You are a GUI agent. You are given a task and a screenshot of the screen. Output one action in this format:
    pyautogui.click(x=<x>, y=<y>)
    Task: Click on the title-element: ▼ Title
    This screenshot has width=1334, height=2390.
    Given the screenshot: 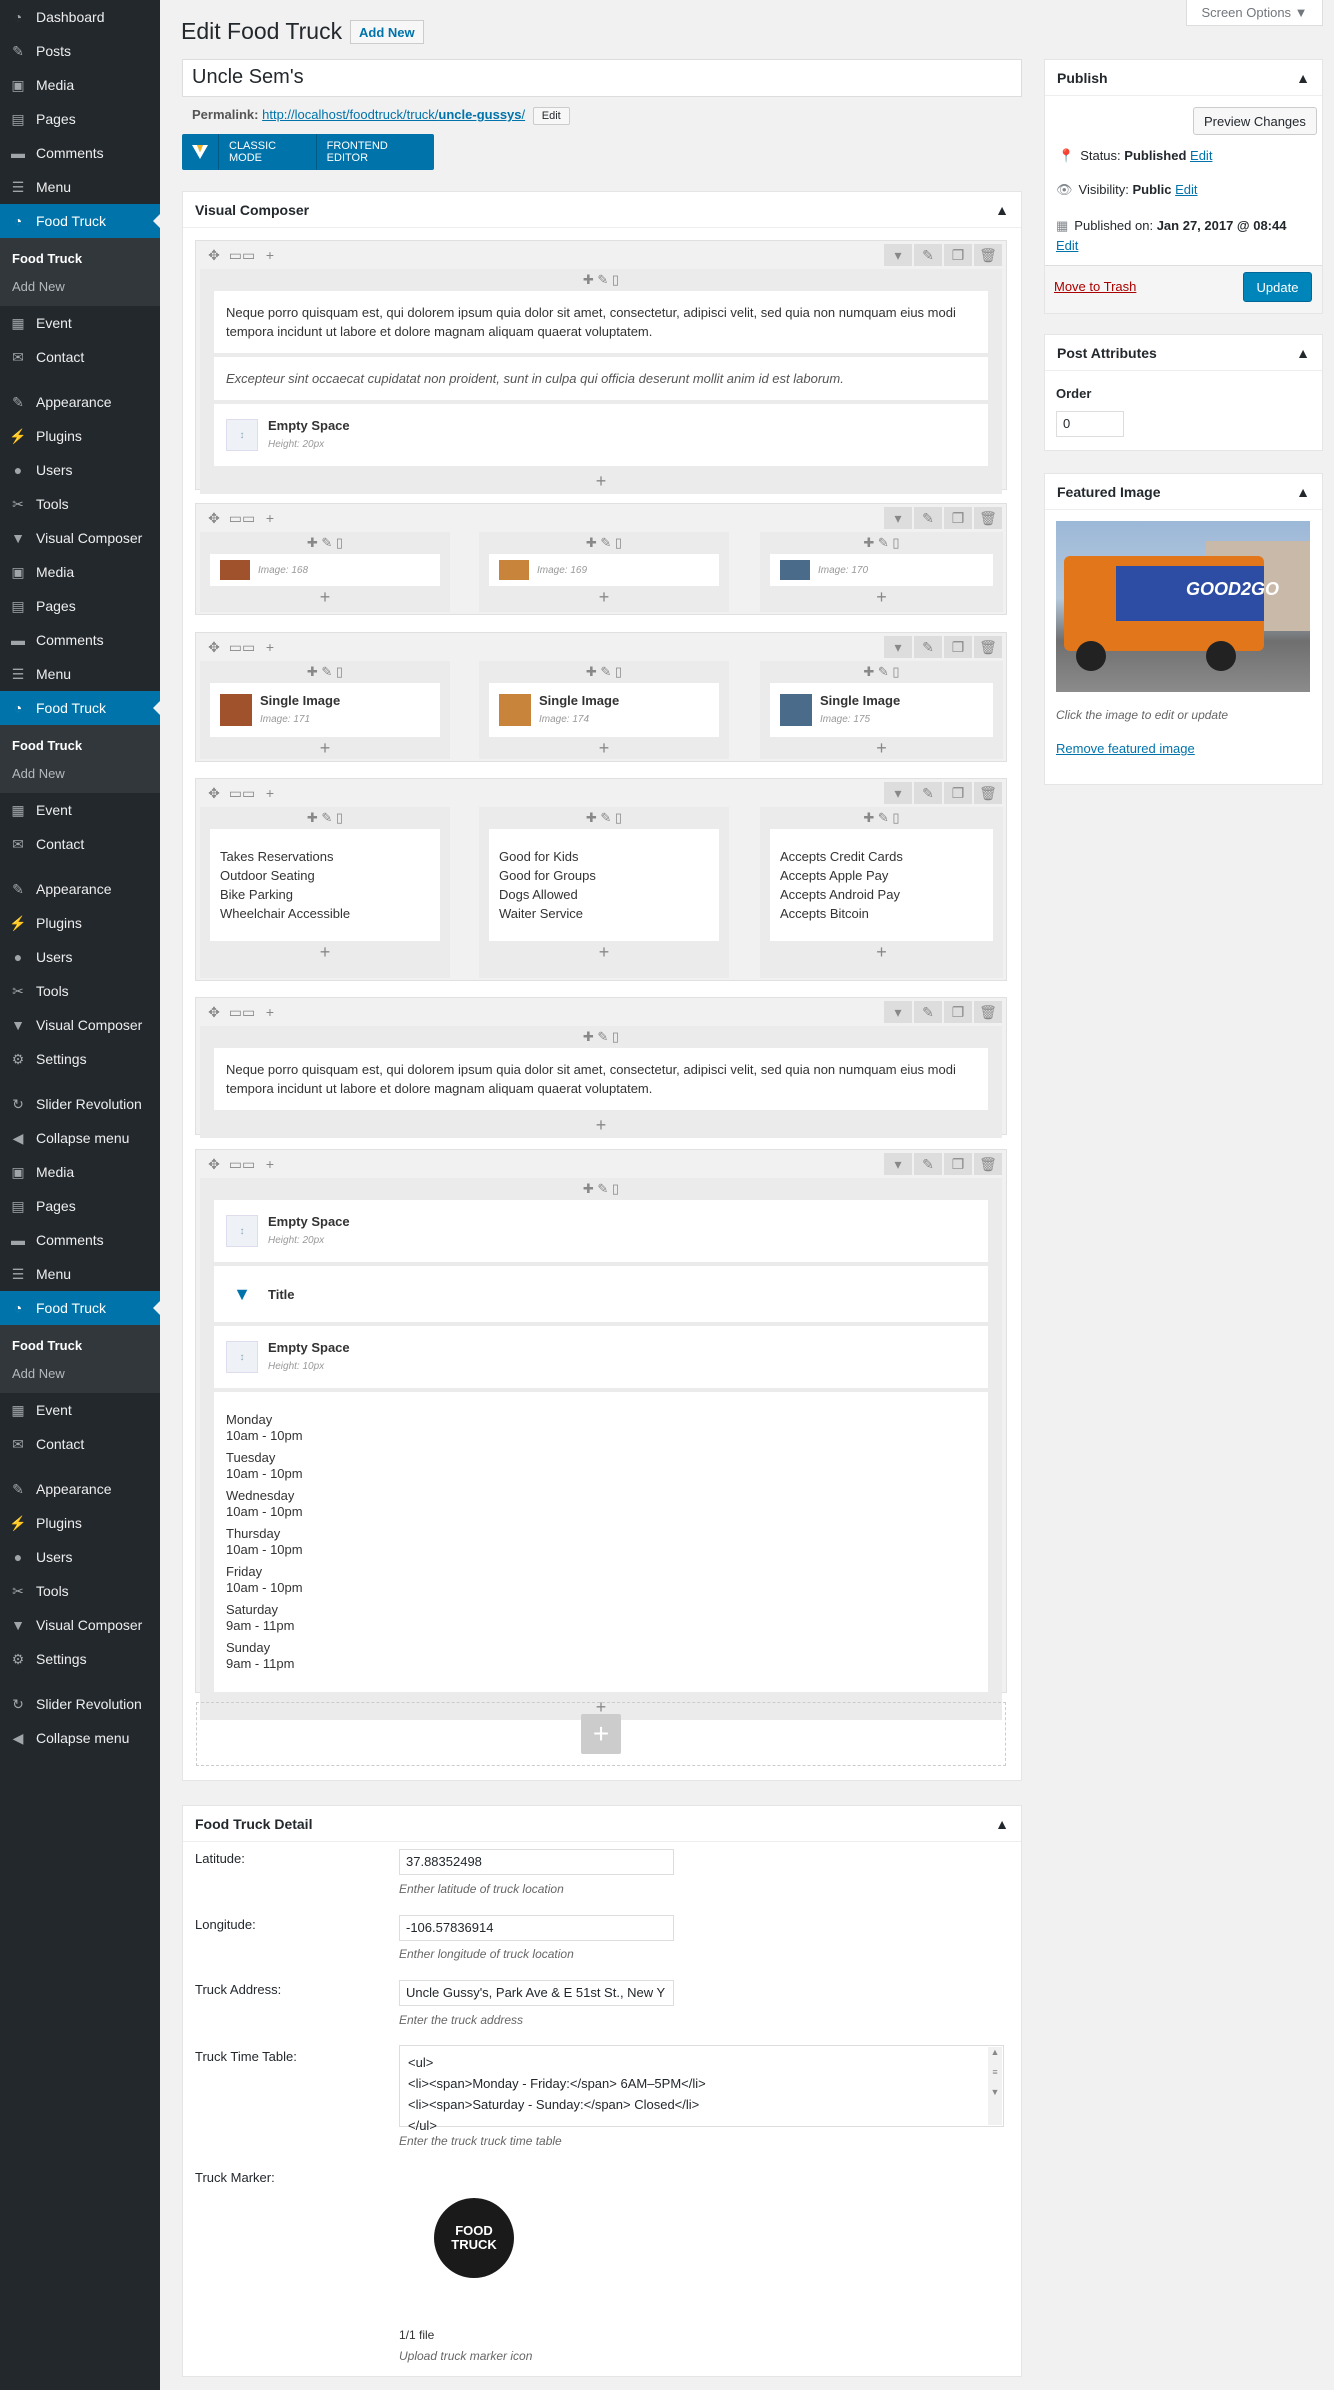 What is the action you would take?
    pyautogui.click(x=601, y=1294)
    